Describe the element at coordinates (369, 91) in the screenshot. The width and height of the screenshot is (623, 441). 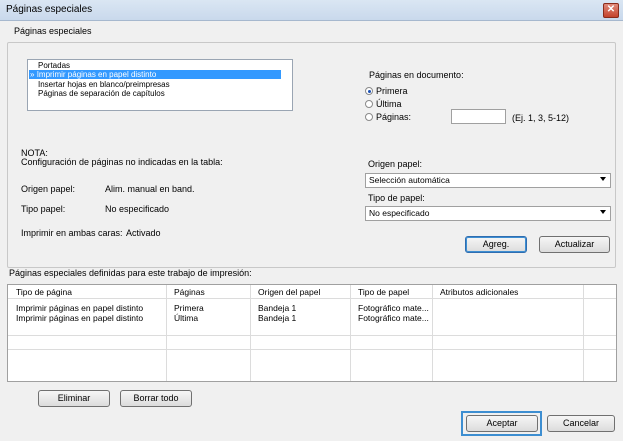
I see `radio-primera` at that location.